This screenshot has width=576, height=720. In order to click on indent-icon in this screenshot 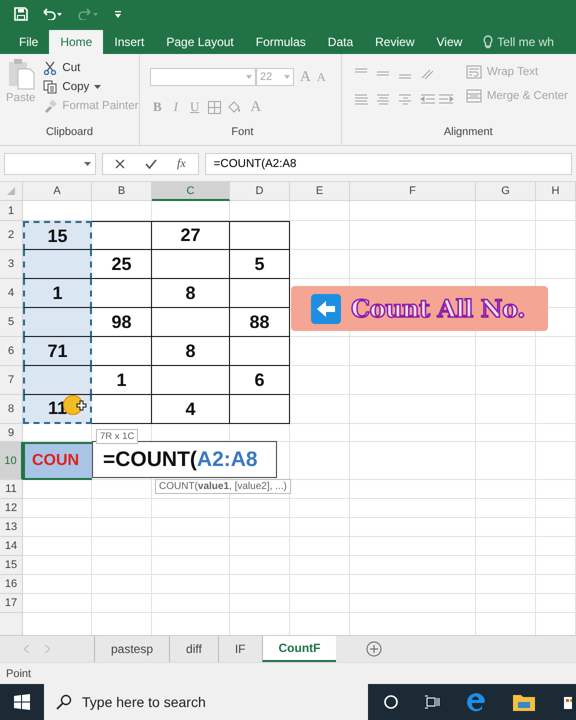, I will do `click(437, 99)`.